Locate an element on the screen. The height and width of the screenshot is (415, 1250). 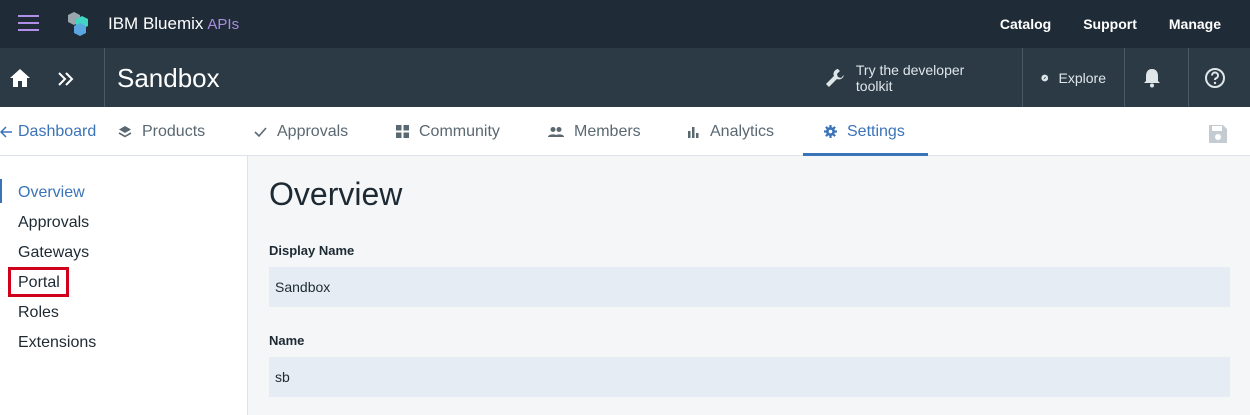
back-label: Dashboard is located at coordinates (57, 131).